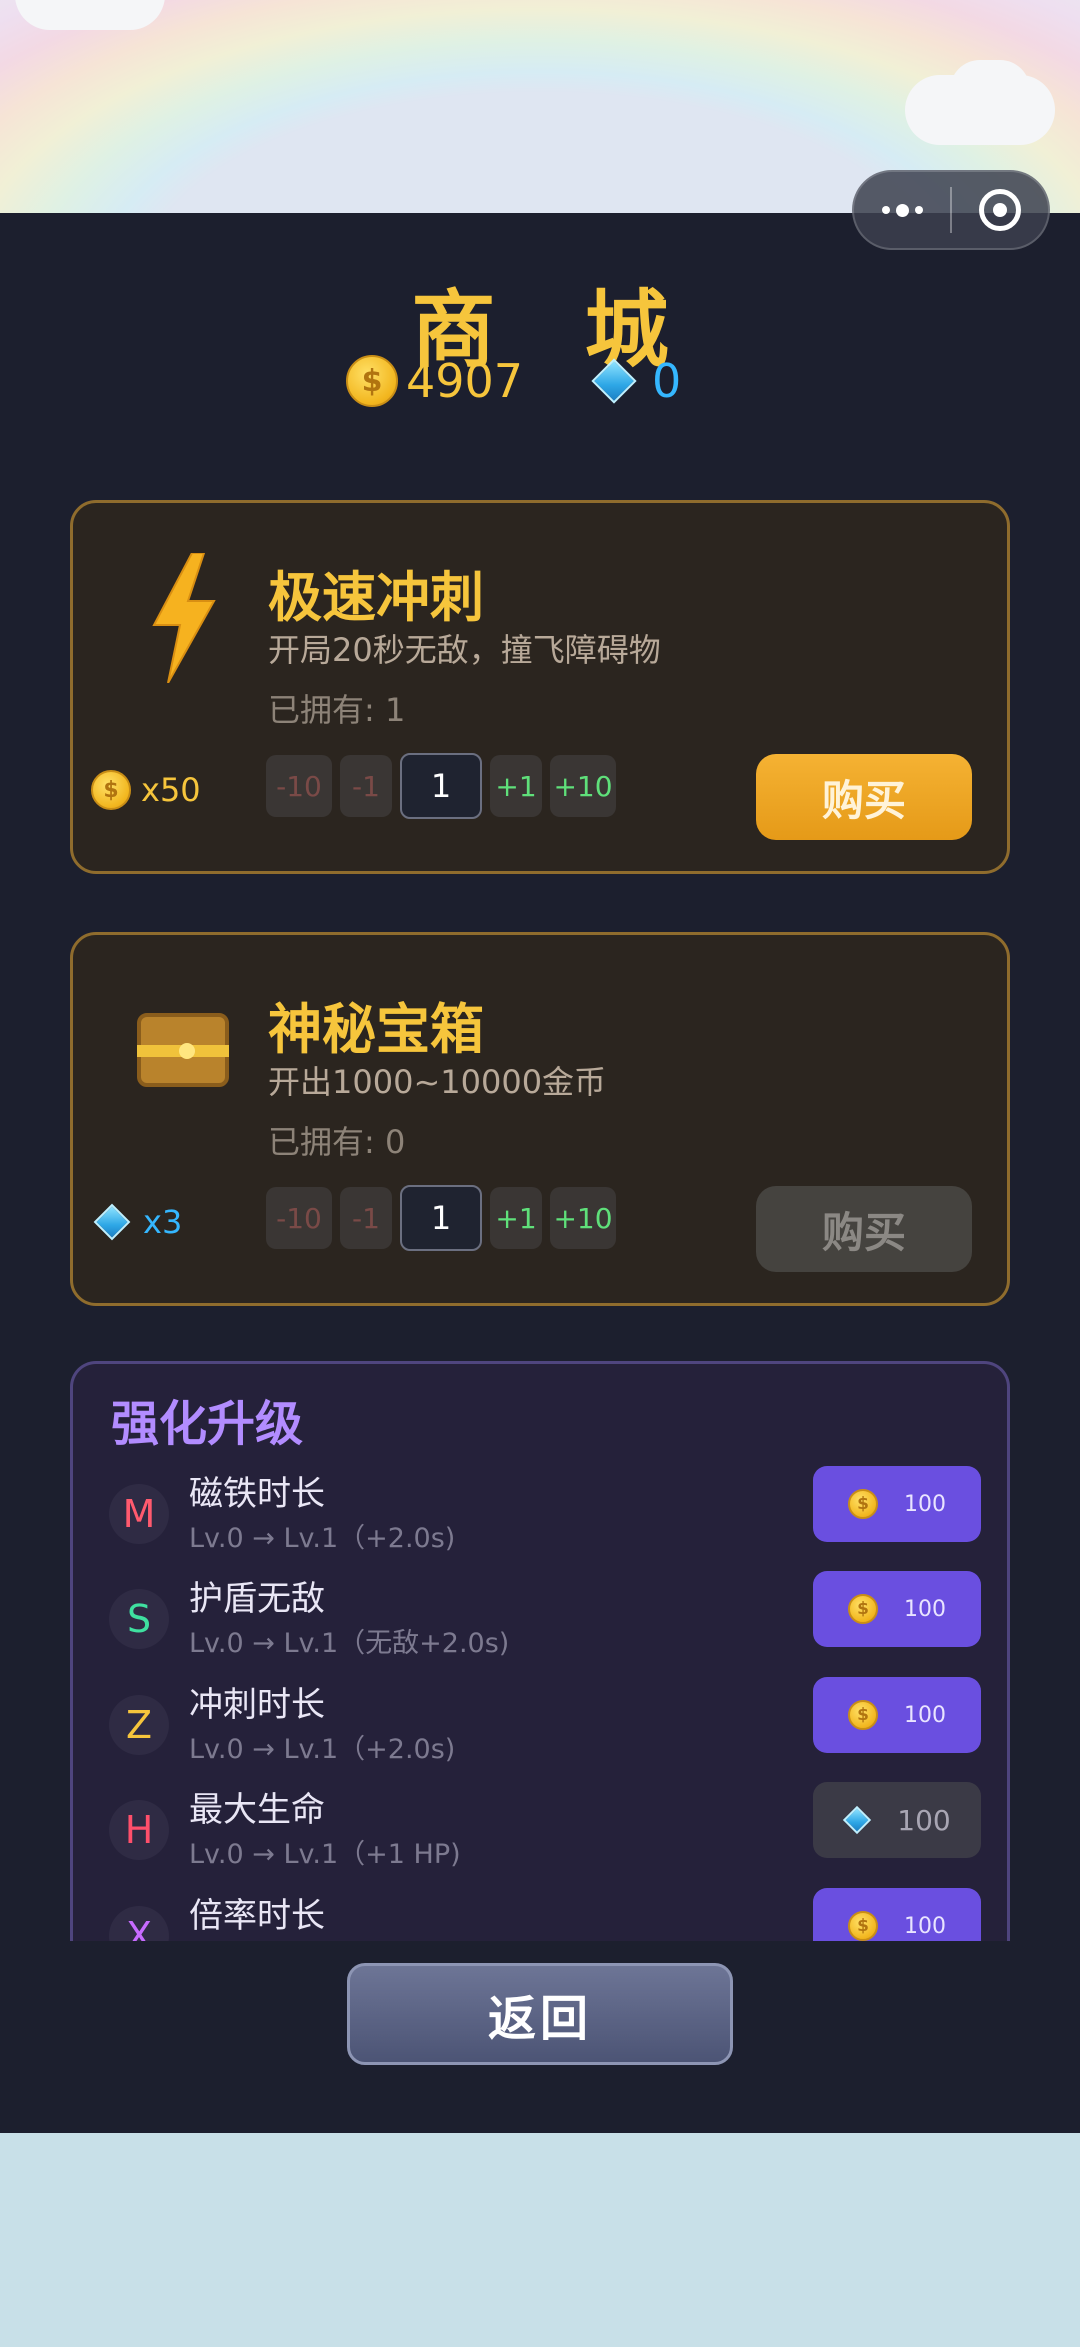 Image resolution: width=1080 pixels, height=2347 pixels. Describe the element at coordinates (864, 1229) in the screenshot. I see `buy-button-disabled: 购买` at that location.